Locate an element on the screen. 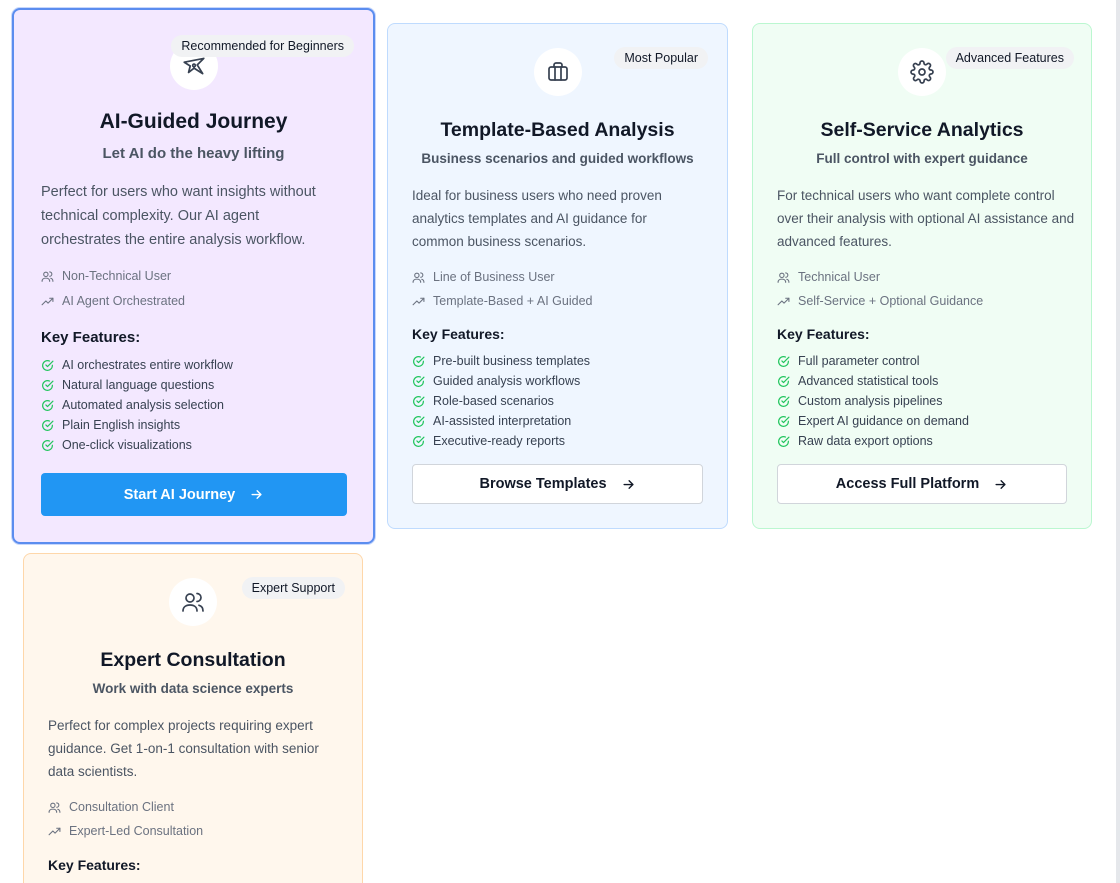  card-subtitle: Full control with expert guidance is located at coordinates (922, 158).